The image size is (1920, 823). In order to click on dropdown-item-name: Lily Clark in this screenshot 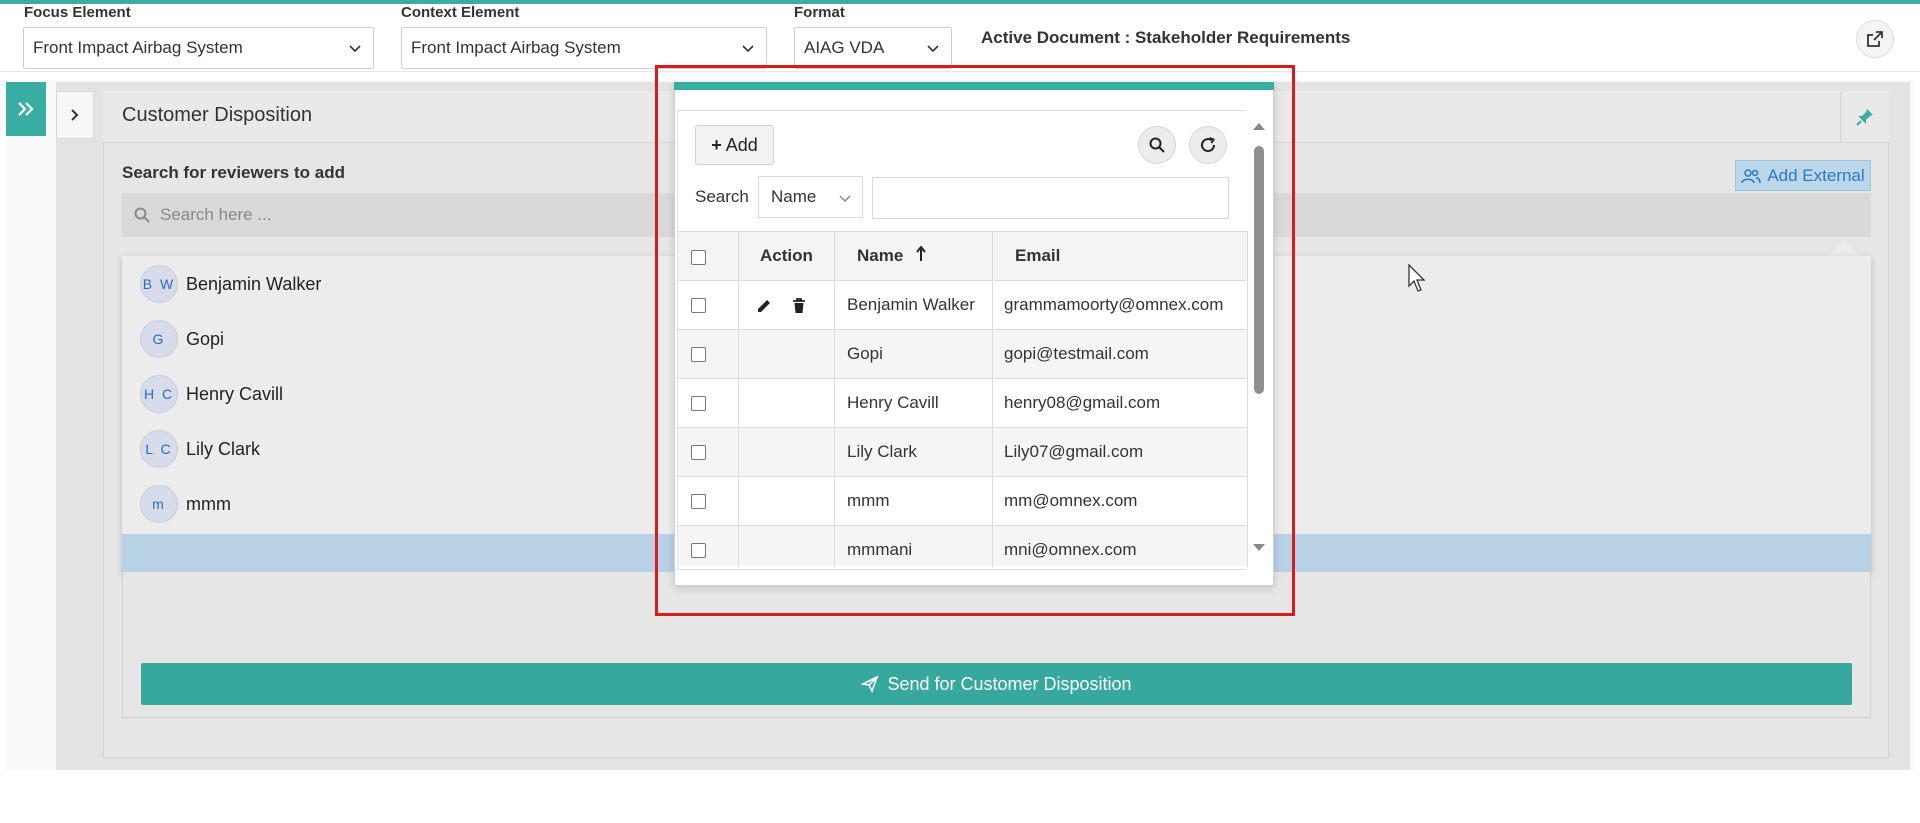, I will do `click(223, 448)`.